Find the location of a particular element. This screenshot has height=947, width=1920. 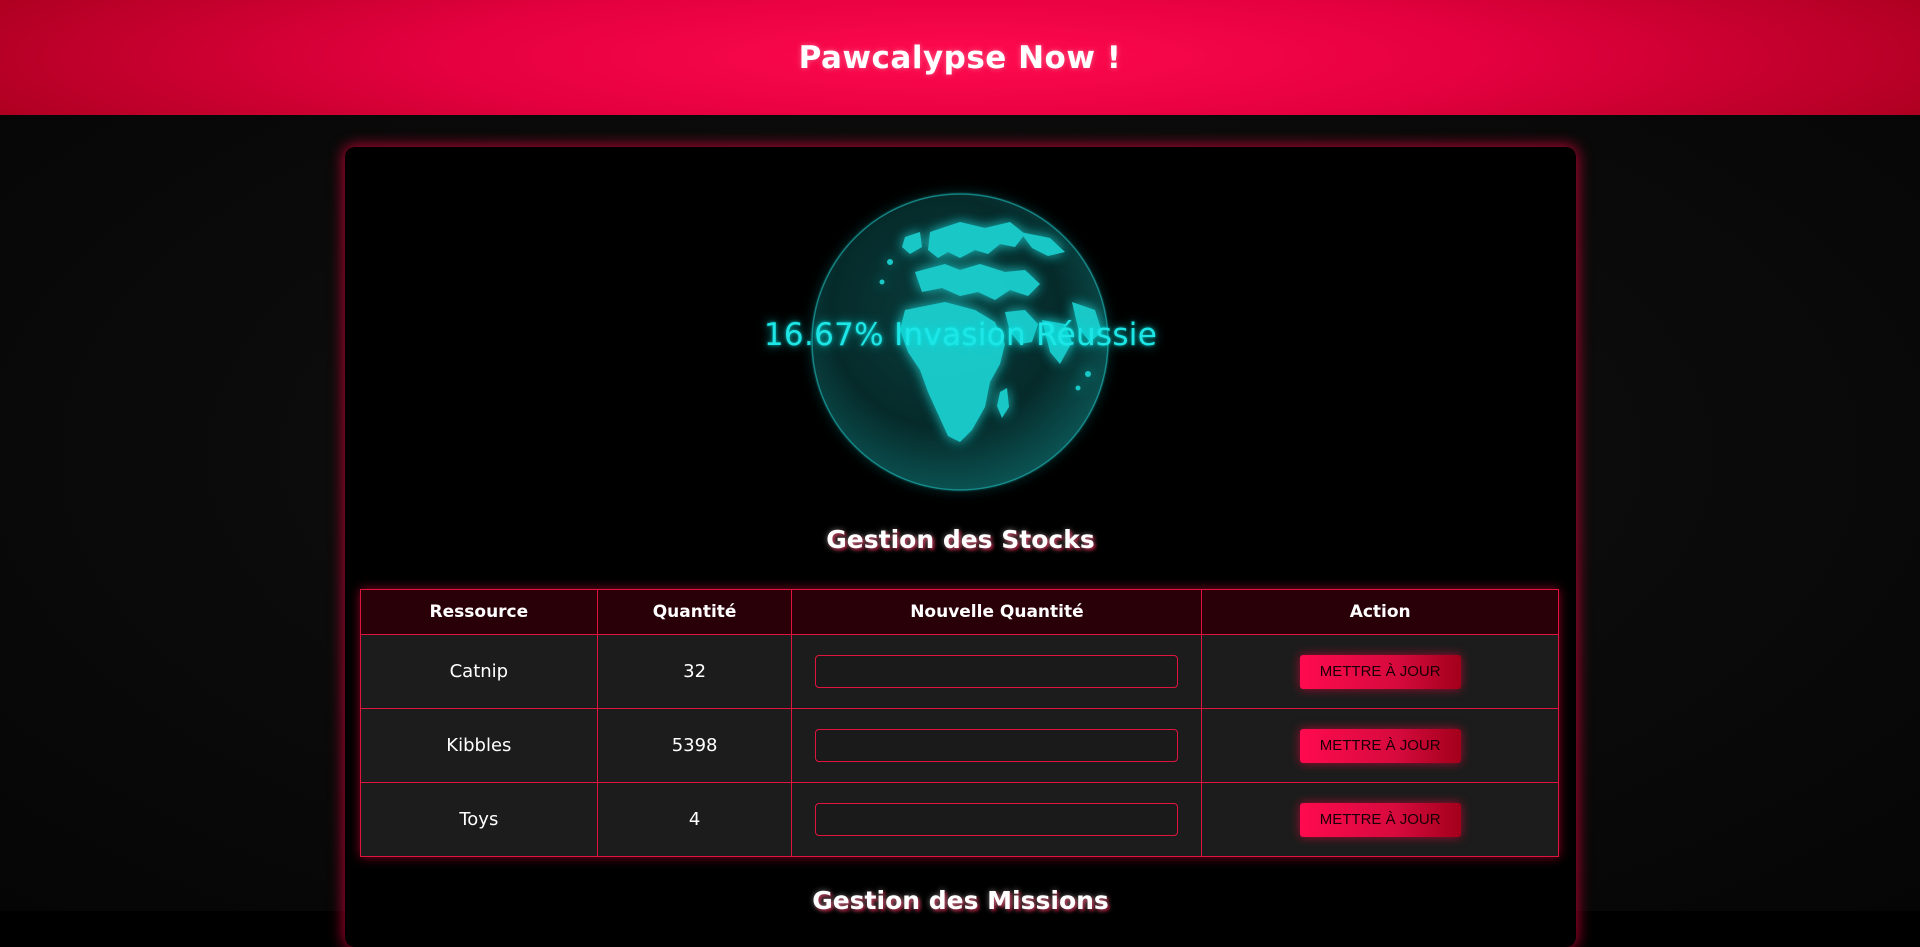

new-quantity-input-kibbles is located at coordinates (997, 745).